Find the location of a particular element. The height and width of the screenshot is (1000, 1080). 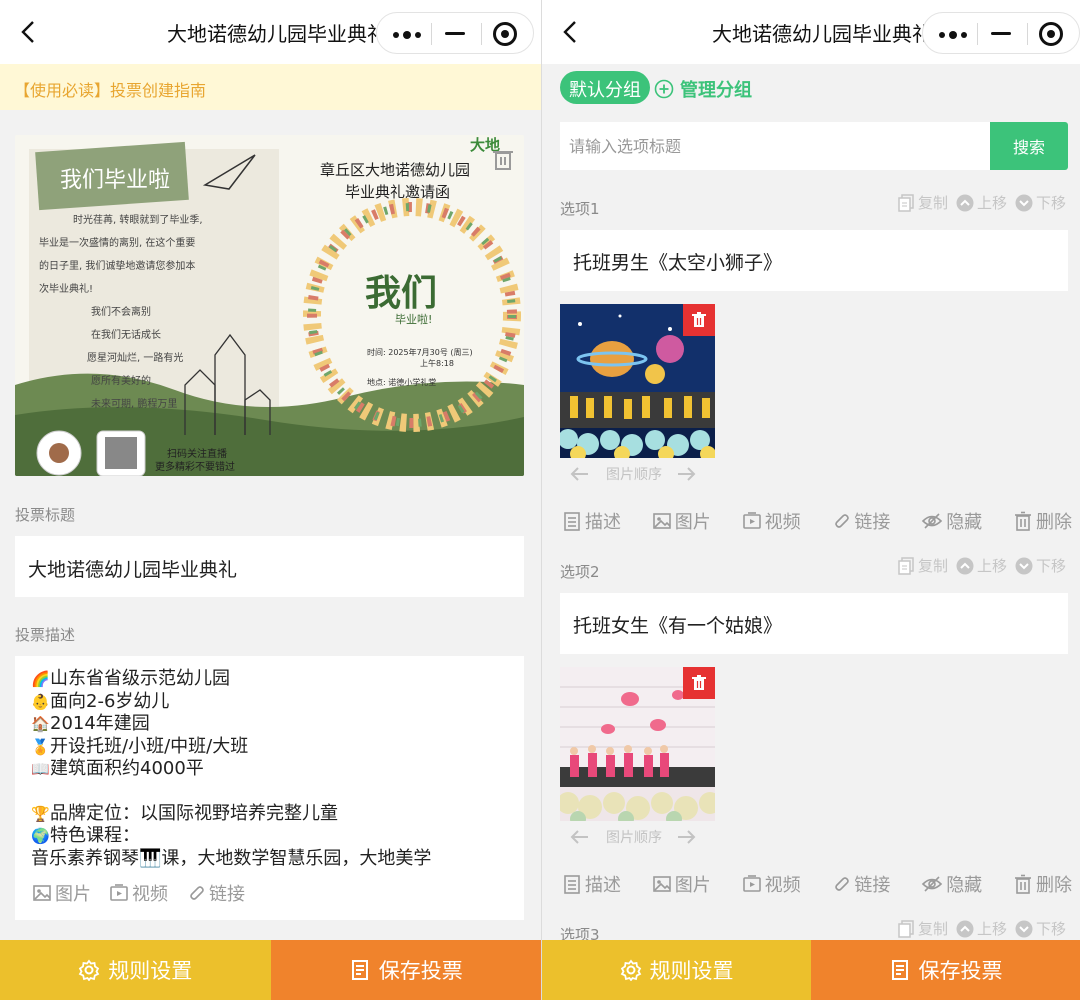

poster-big-subtext: 毕业啦! is located at coordinates (413, 319).